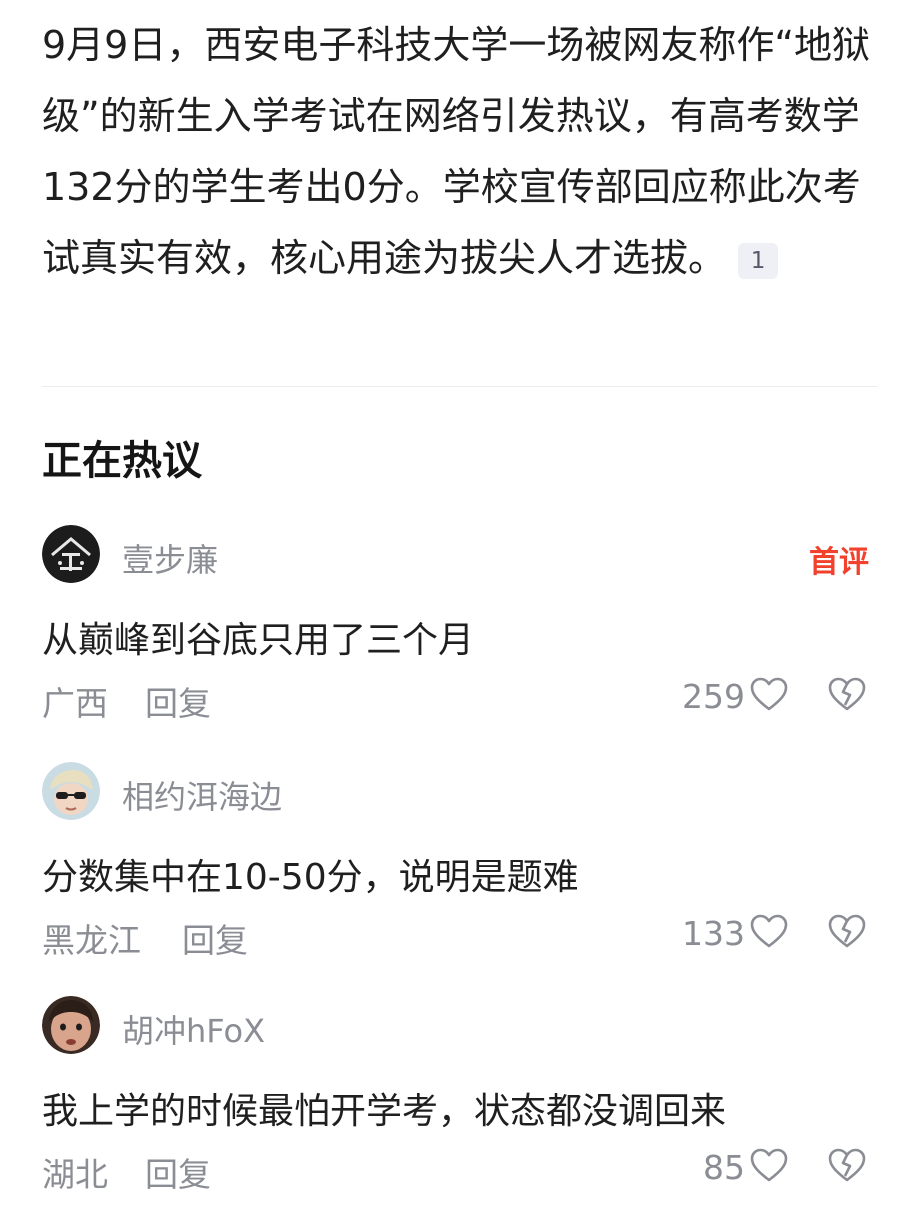 The height and width of the screenshot is (1216, 917). What do you see at coordinates (459, 936) in the screenshot?
I see `comment-meta: 黑龙江 回复 133` at bounding box center [459, 936].